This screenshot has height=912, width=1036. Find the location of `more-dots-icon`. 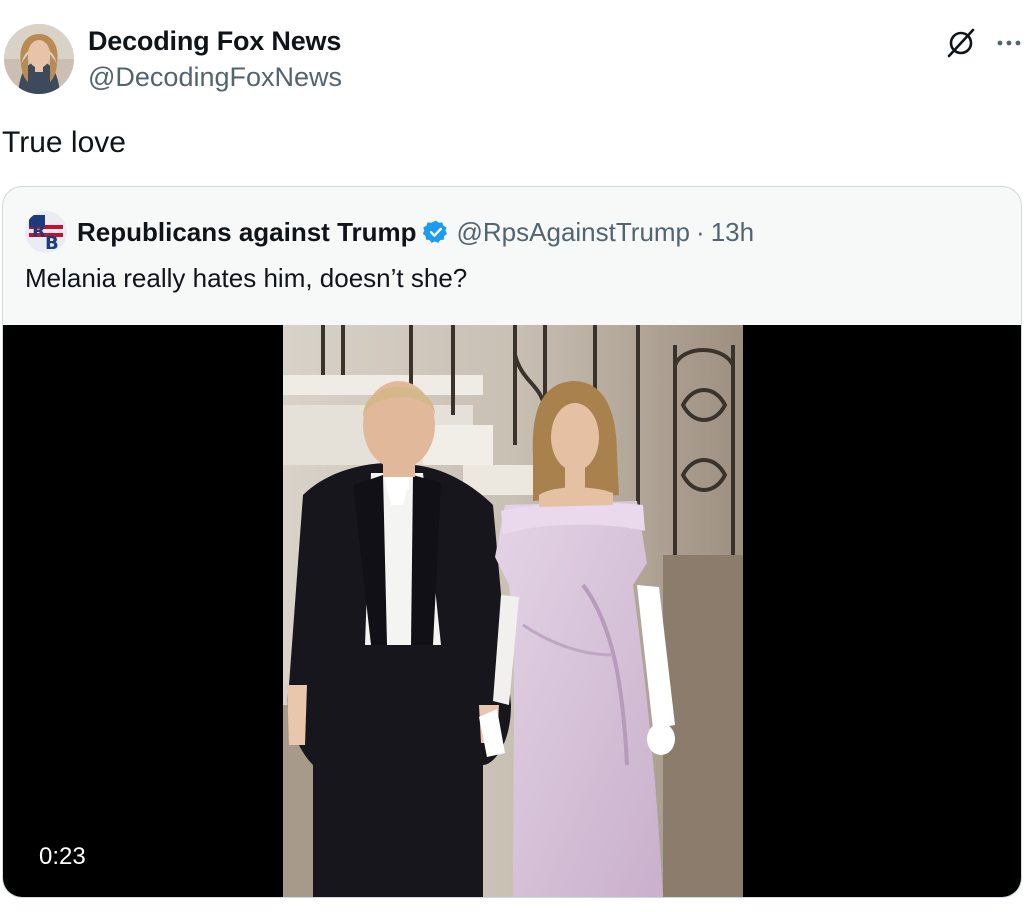

more-dots-icon is located at coordinates (1009, 43).